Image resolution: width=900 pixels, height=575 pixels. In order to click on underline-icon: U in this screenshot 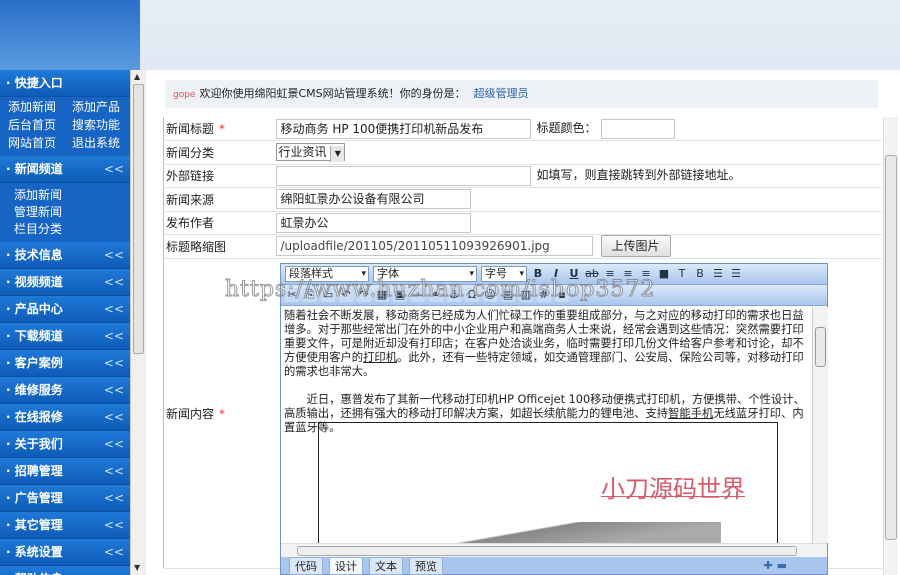, I will do `click(574, 274)`.